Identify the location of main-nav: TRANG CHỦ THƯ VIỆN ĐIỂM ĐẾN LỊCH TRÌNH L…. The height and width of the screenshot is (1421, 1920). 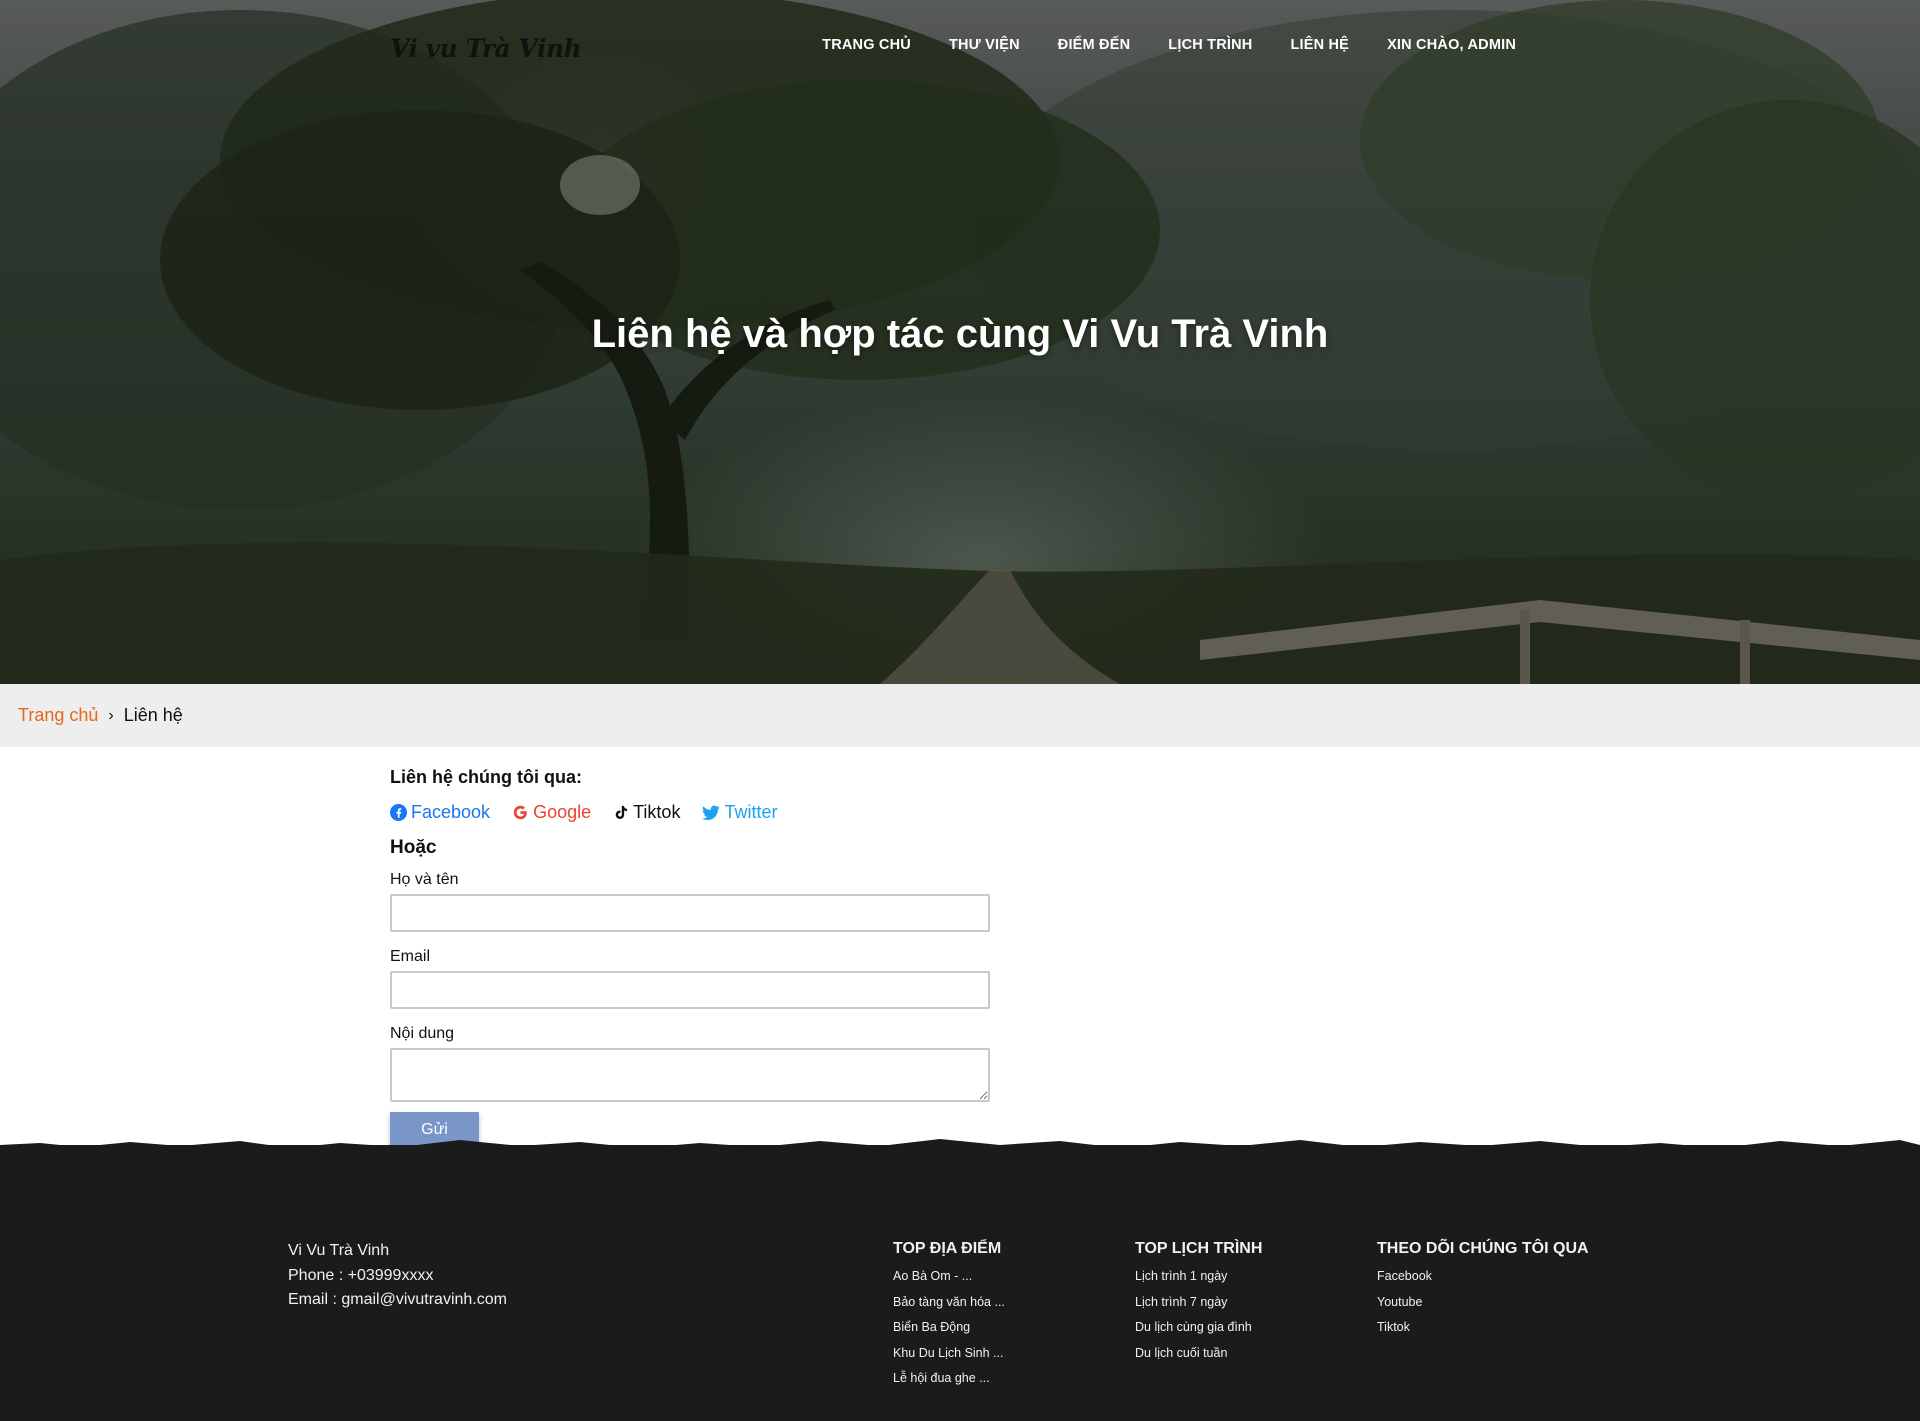
(1169, 45).